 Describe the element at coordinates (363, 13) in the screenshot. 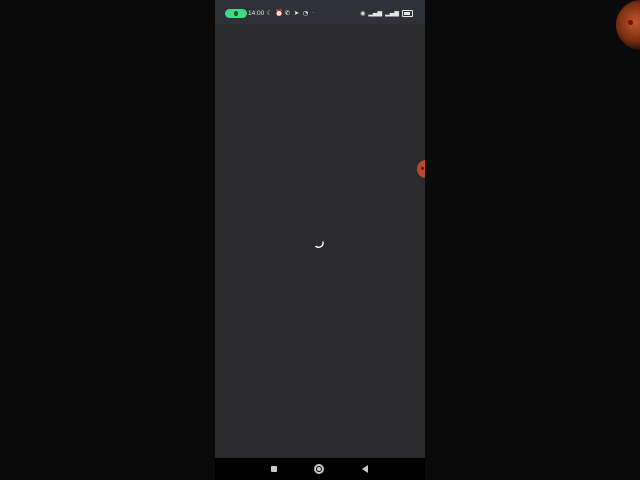

I see `eye-icon: ◉` at that location.